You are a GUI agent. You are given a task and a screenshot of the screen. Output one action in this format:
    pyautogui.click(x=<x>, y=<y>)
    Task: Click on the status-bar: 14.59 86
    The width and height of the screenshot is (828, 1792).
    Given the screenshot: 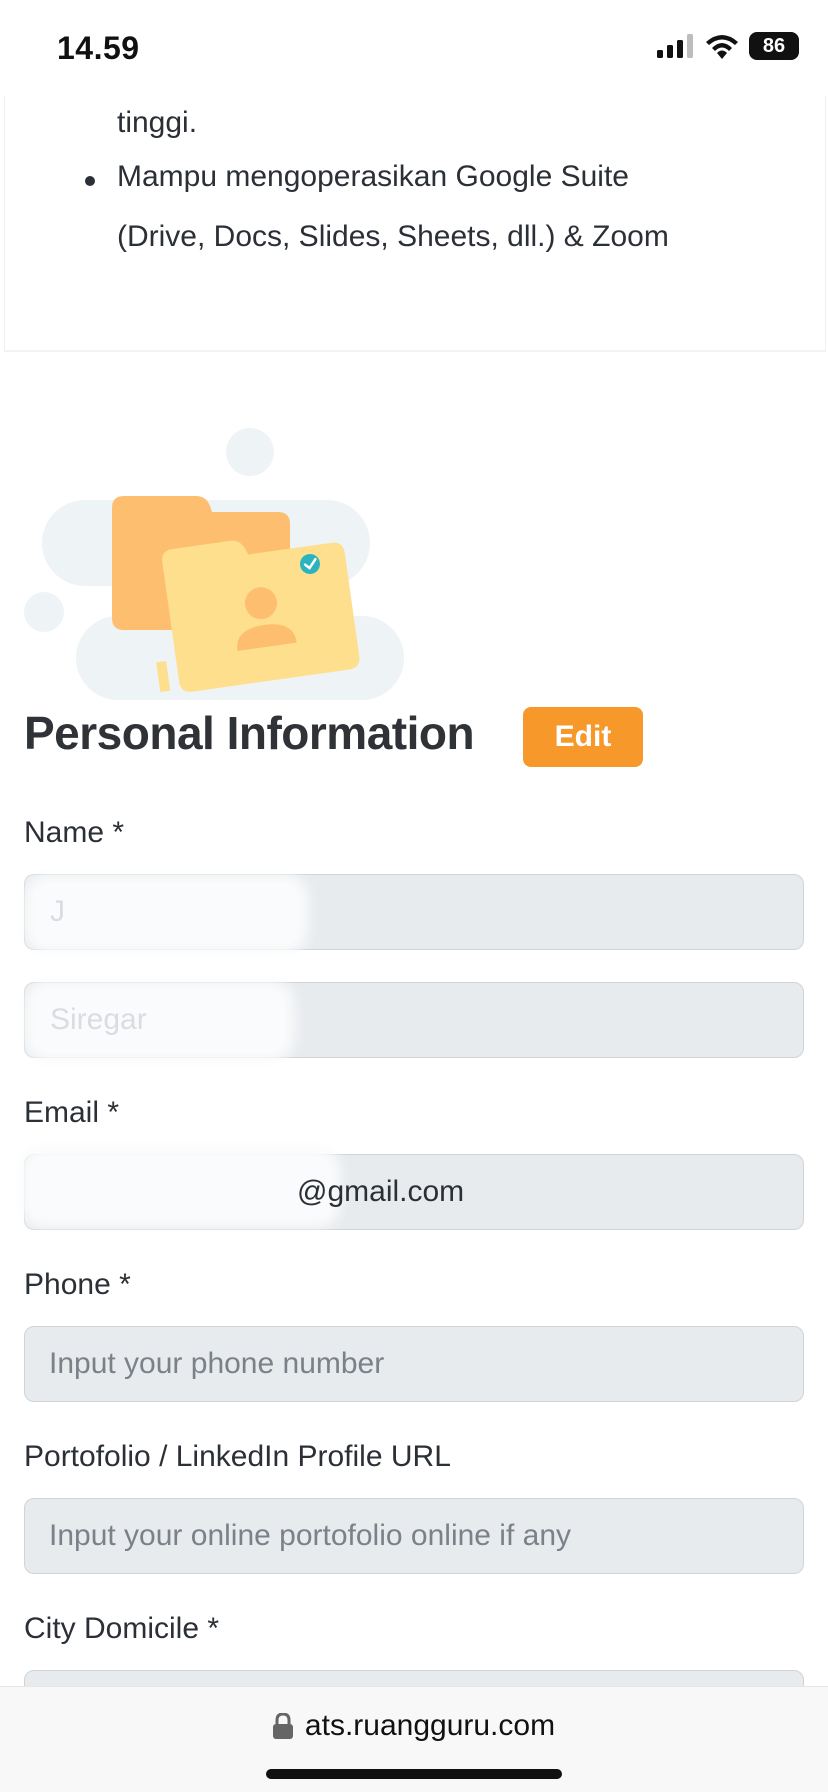 What is the action you would take?
    pyautogui.click(x=414, y=48)
    